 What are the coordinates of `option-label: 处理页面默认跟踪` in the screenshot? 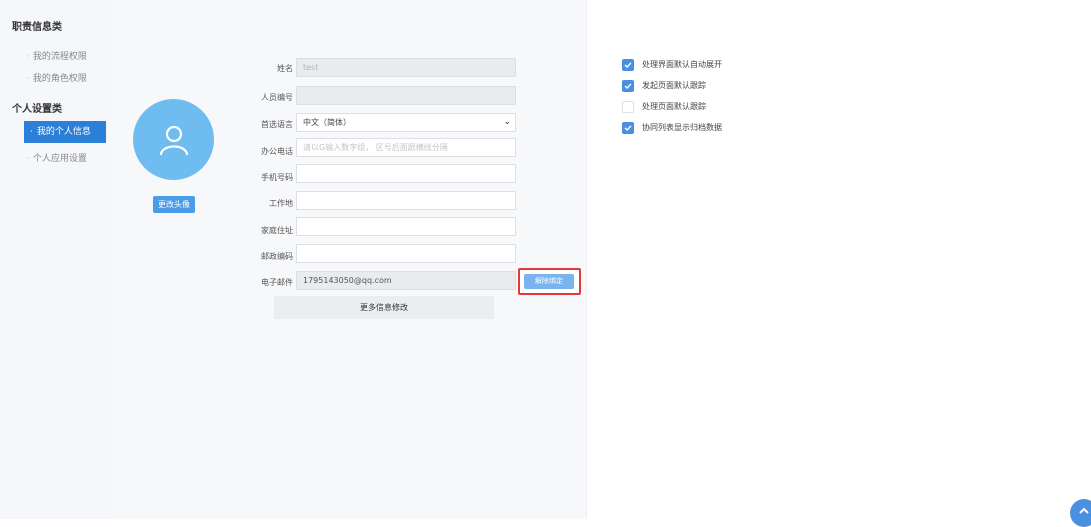 It's located at (674, 106).